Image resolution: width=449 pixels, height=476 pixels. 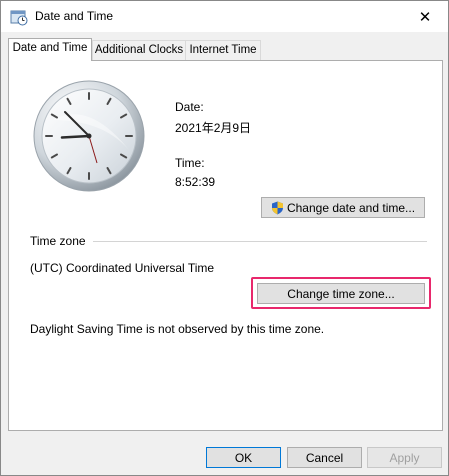 I want to click on tab-additional-clocks: Additional Clocks, so click(x=139, y=50).